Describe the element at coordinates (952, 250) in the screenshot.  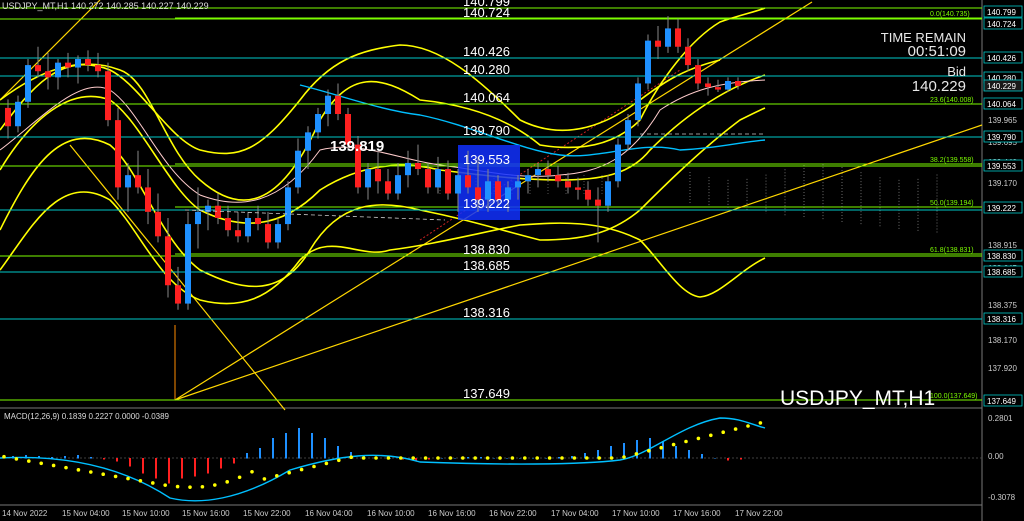
I see `fib-level-label: 61.8(138.831)` at that location.